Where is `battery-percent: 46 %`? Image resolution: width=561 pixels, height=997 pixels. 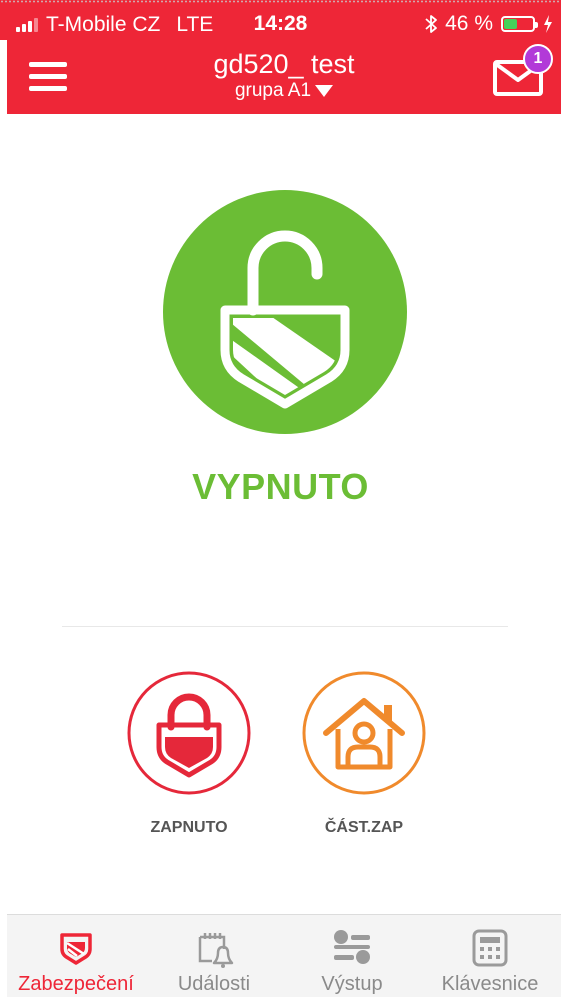
battery-percent: 46 % is located at coordinates (469, 23).